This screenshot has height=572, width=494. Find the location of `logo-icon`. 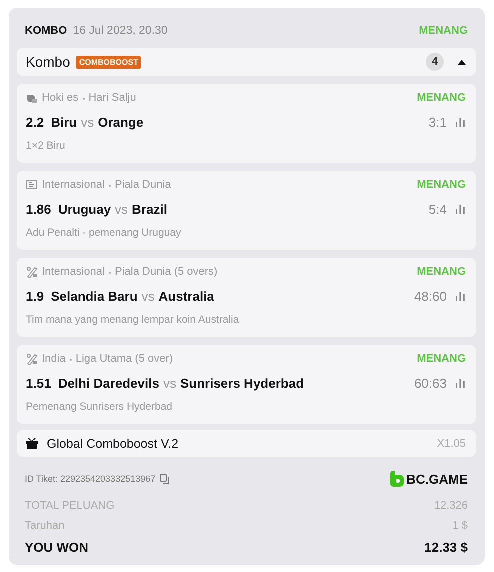

logo-icon is located at coordinates (397, 479).